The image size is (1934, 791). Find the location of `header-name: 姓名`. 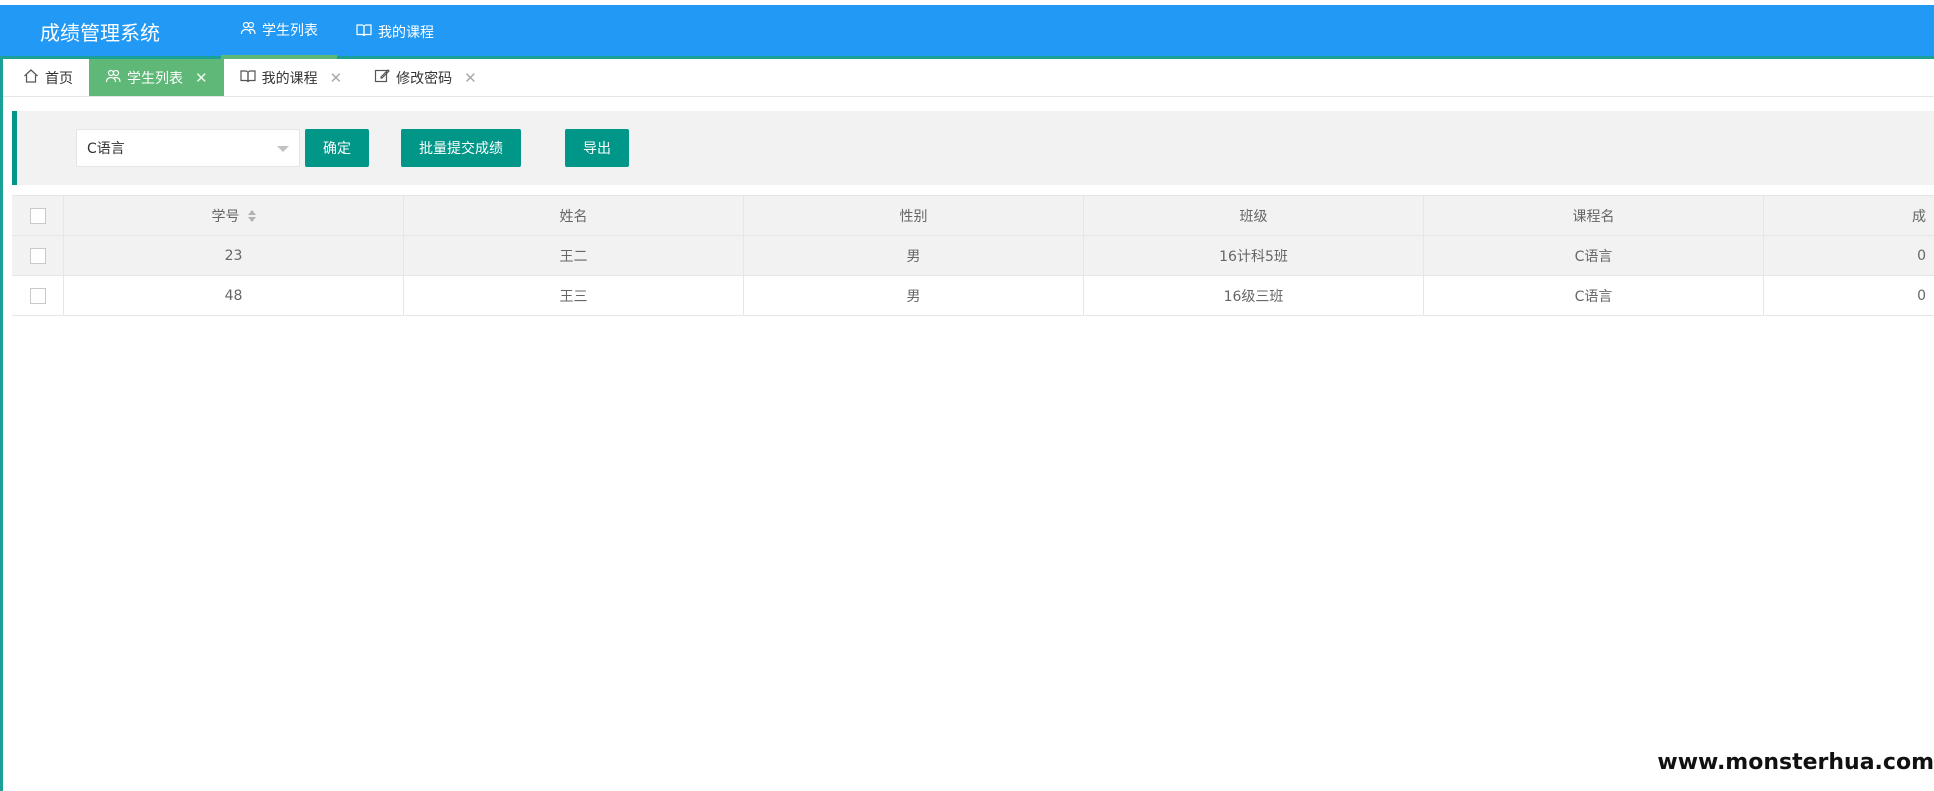

header-name: 姓名 is located at coordinates (574, 215).